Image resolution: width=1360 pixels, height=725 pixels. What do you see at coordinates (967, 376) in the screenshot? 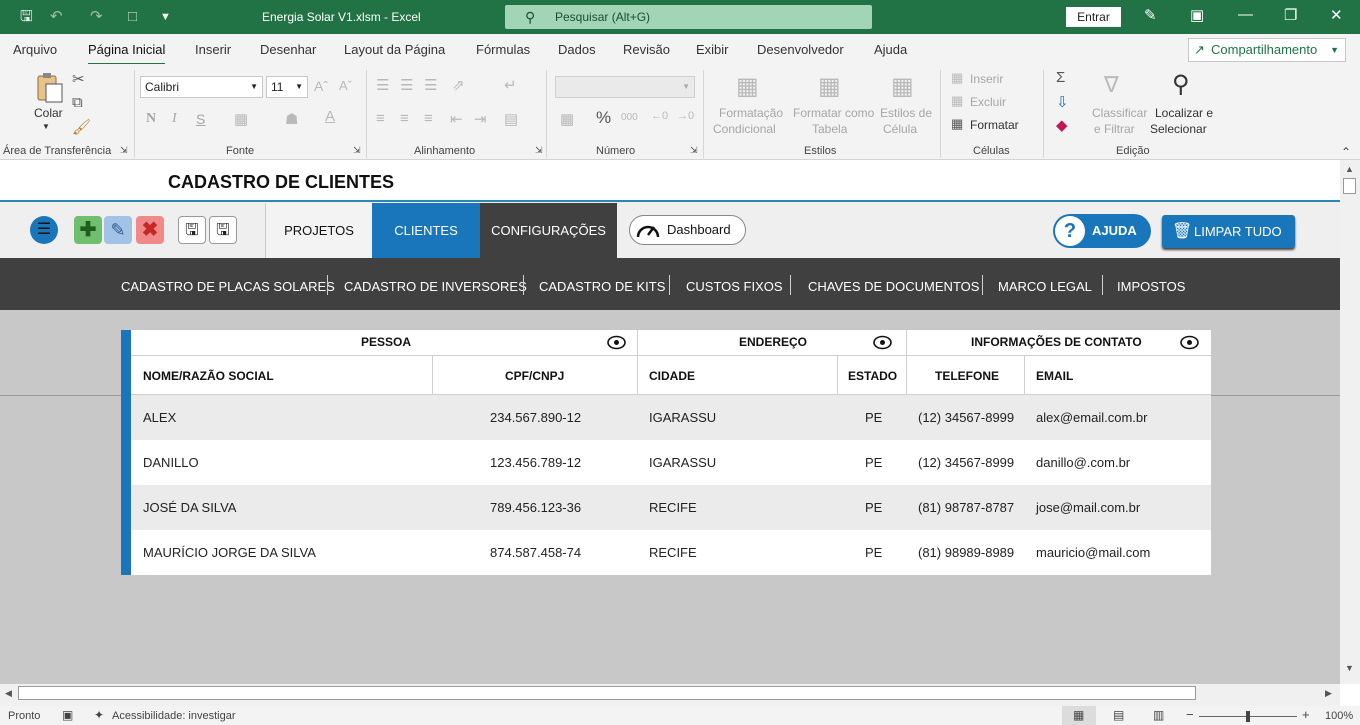
I see `column-header-telefone: TELEFONE` at bounding box center [967, 376].